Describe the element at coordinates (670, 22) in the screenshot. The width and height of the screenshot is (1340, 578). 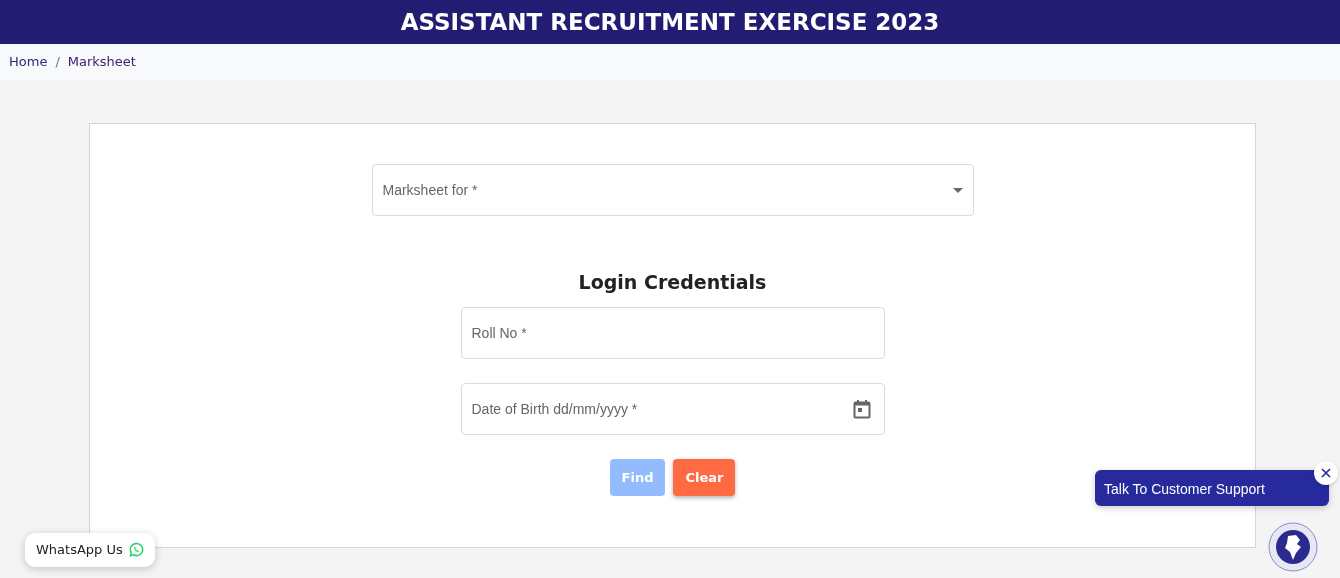
I see `page-title: ASSISTANT RECRUITMENT EXERCISE 2023` at that location.